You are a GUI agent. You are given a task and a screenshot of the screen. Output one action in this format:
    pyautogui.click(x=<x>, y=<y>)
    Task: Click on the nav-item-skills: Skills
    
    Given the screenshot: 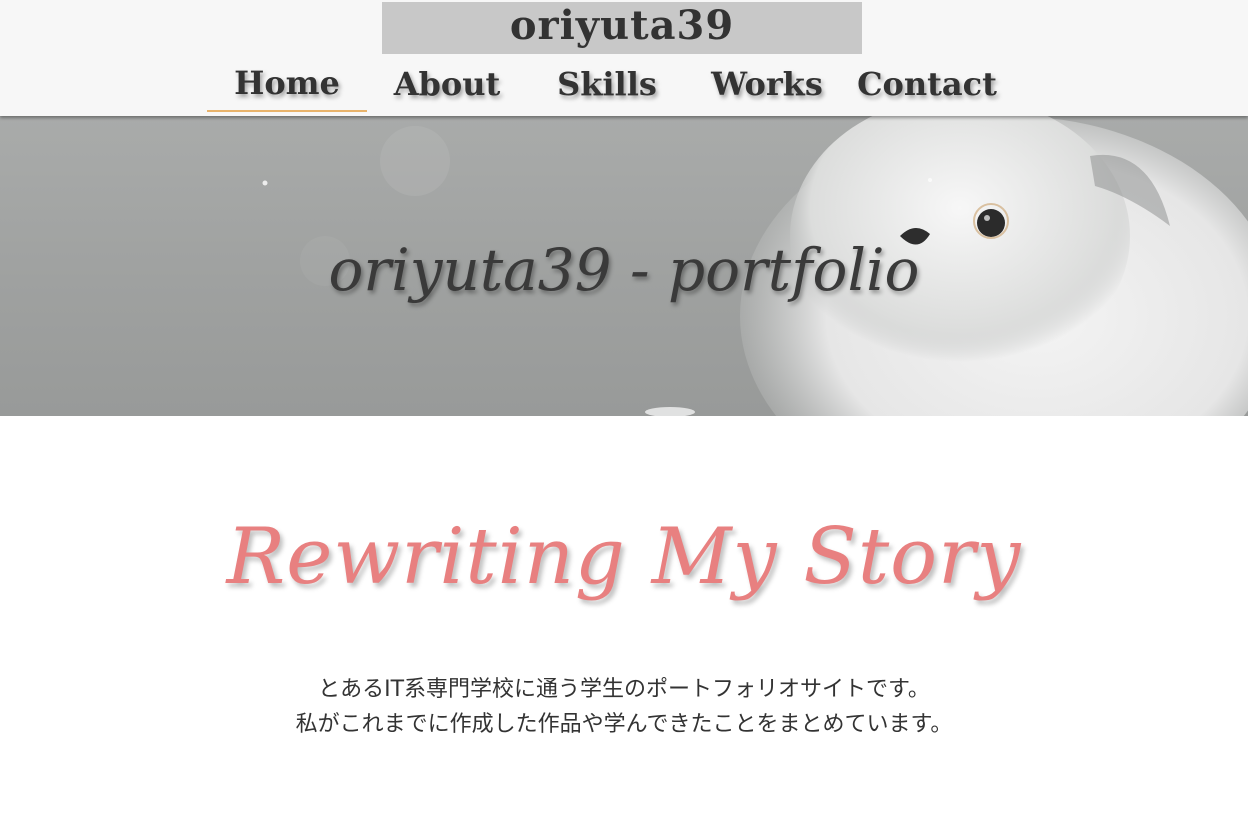 What is the action you would take?
    pyautogui.click(x=607, y=84)
    